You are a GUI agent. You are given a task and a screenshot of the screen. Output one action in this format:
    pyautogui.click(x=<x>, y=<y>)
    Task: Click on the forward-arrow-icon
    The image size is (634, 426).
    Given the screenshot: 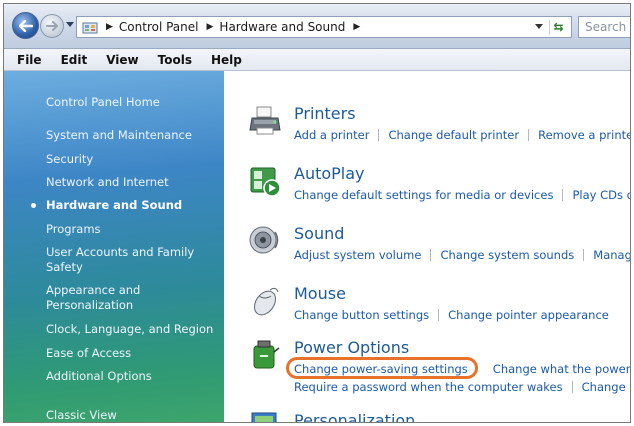 What is the action you would take?
    pyautogui.click(x=52, y=26)
    